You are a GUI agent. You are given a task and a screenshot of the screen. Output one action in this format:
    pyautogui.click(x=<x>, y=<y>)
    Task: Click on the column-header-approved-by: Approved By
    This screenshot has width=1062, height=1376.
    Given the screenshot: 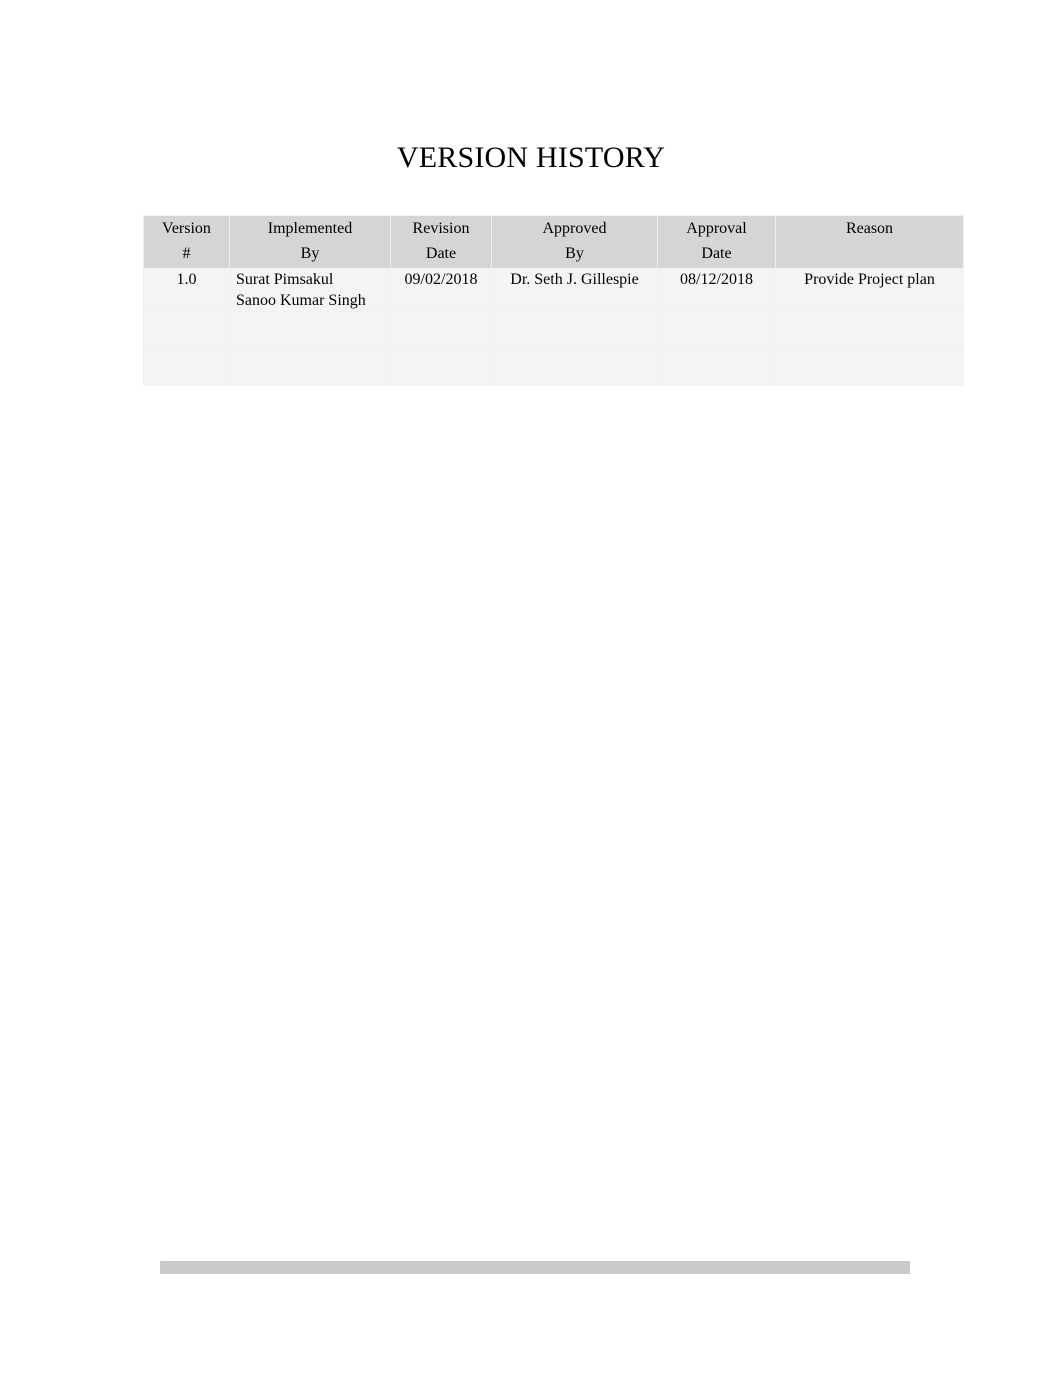 What is the action you would take?
    pyautogui.click(x=574, y=242)
    